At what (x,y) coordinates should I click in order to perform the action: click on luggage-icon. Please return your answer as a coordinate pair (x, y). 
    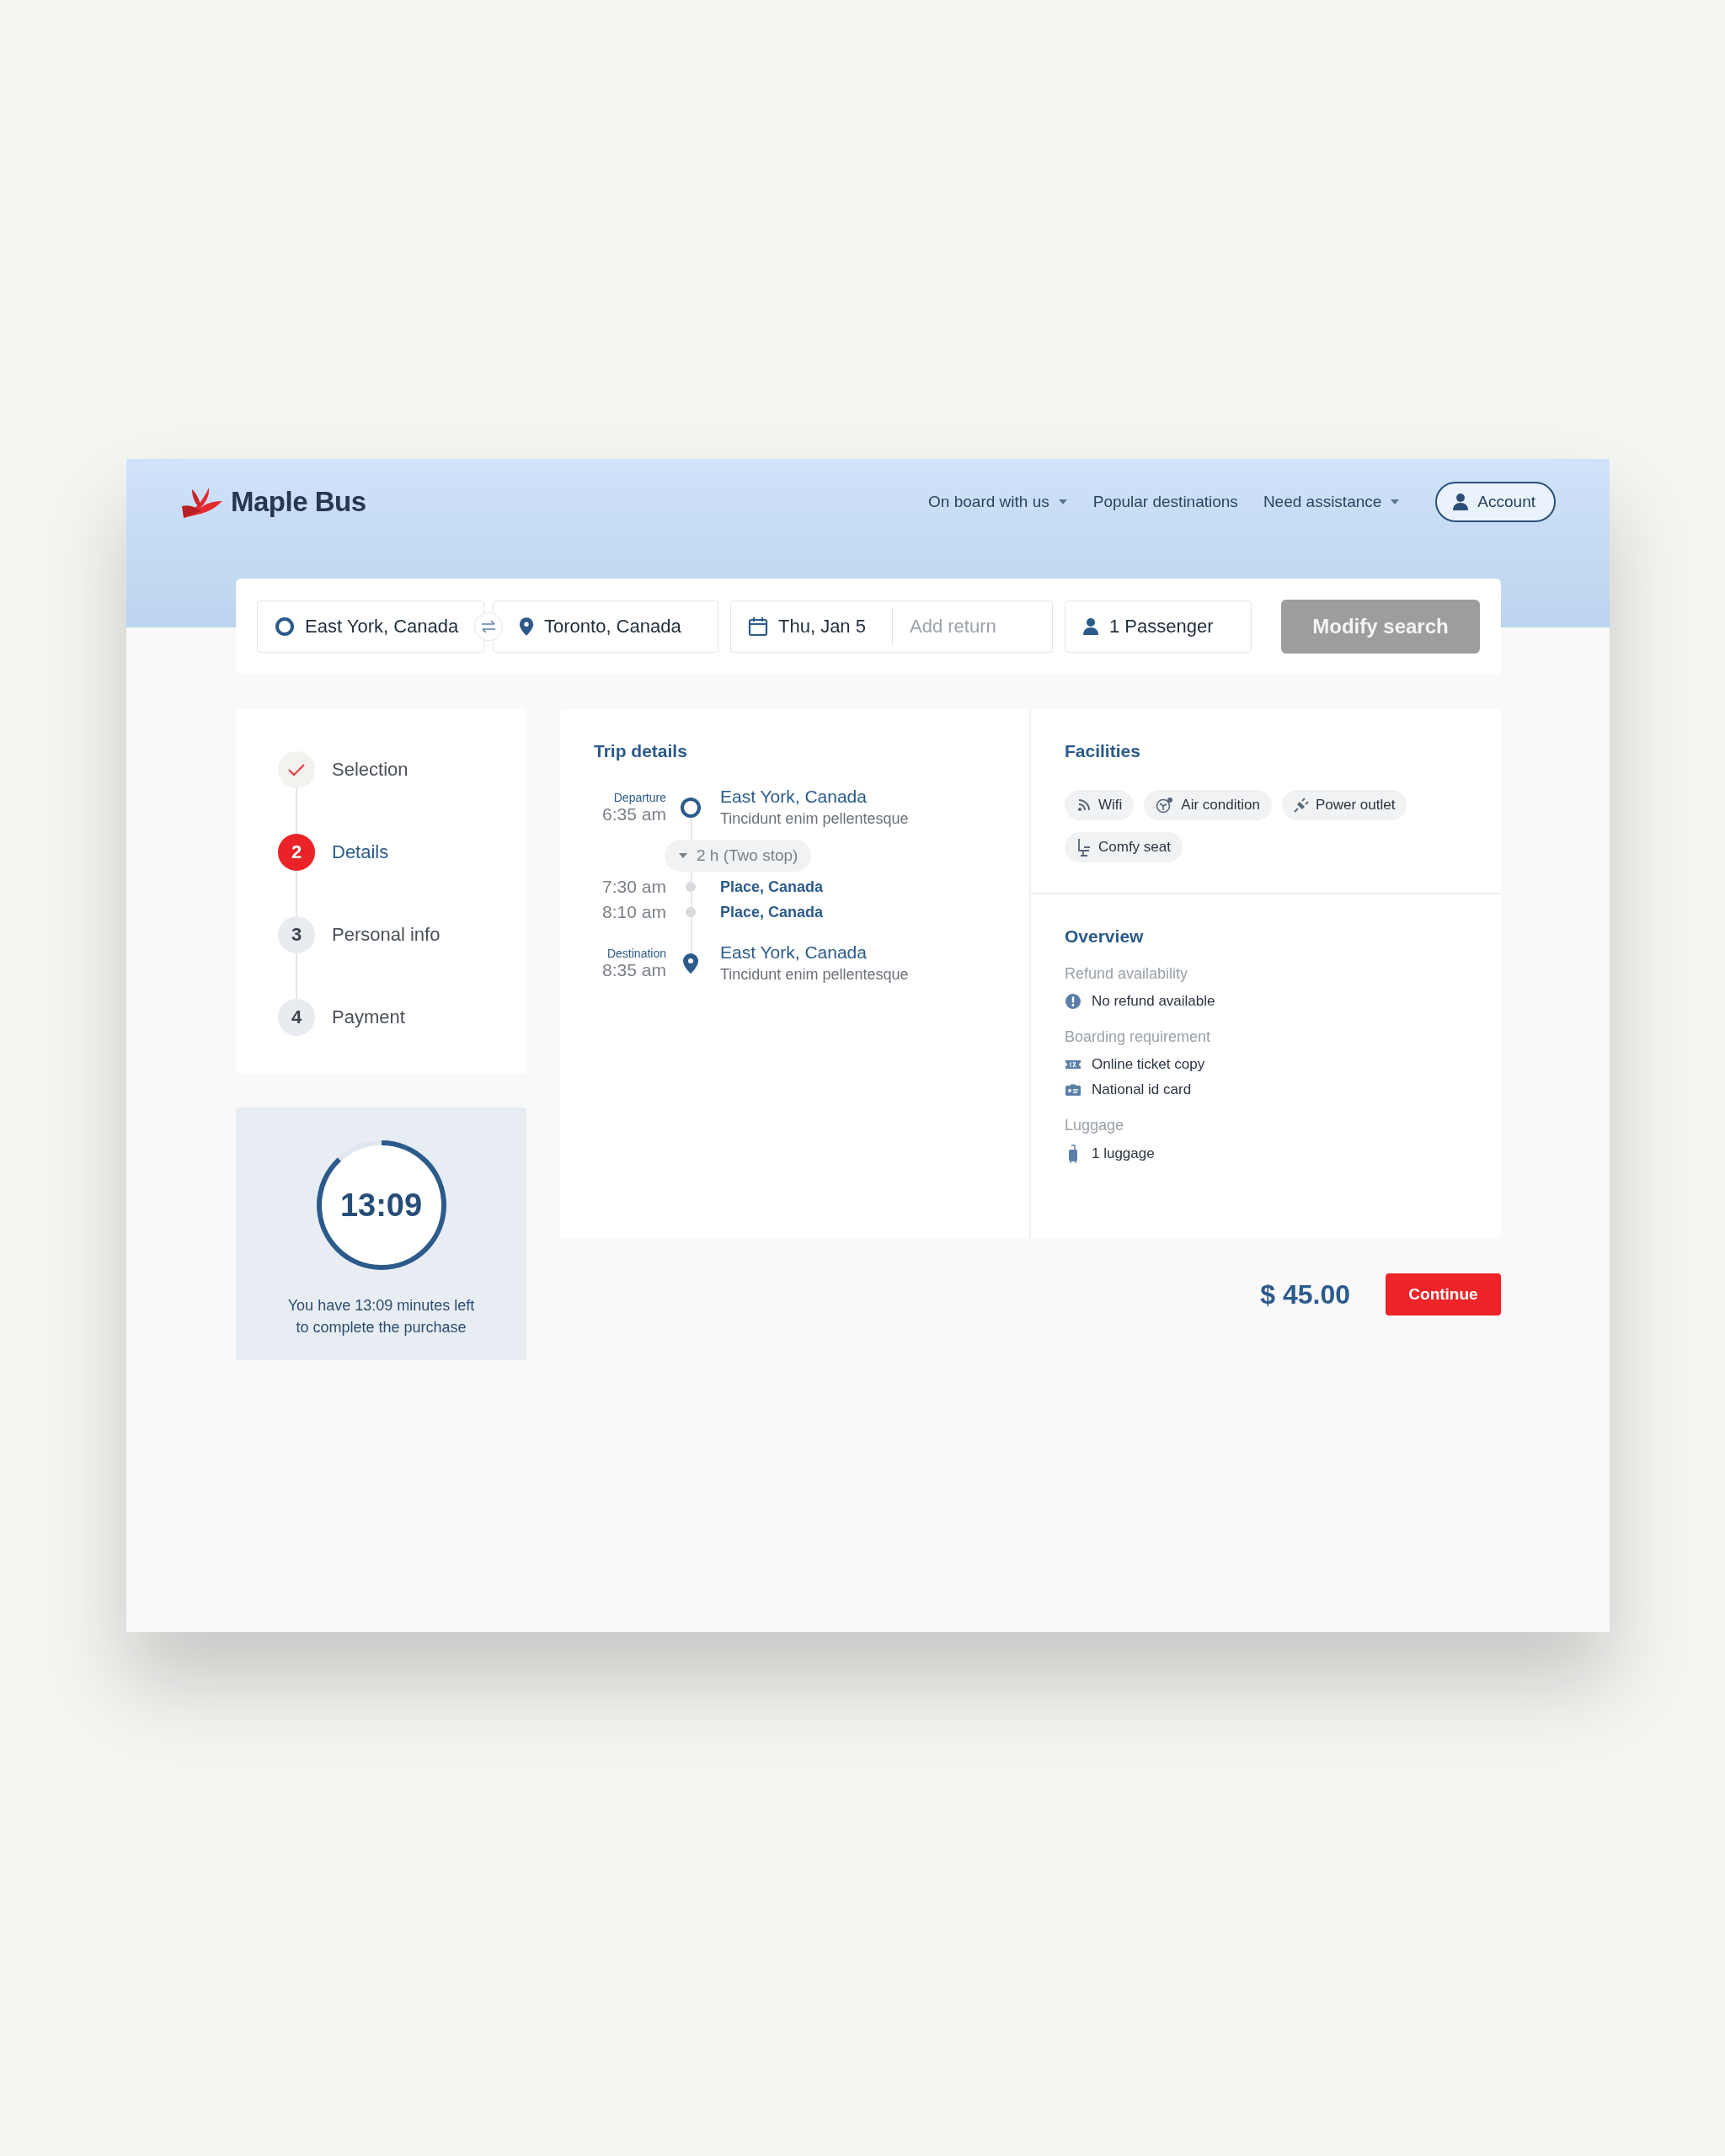
    Looking at the image, I should click on (1073, 1154).